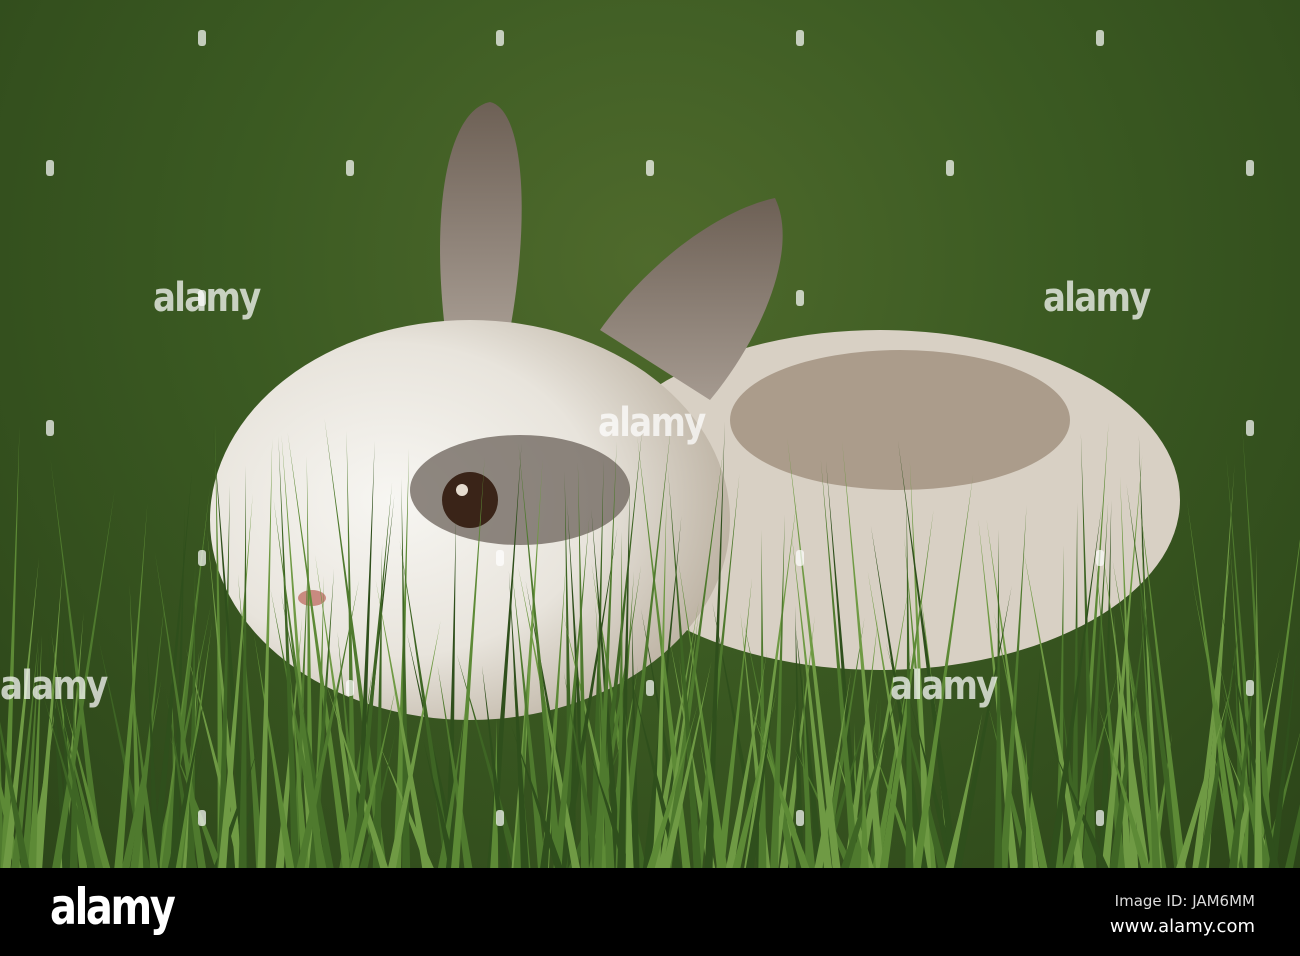  What do you see at coordinates (1182, 926) in the screenshot?
I see `website-link: www.alamy.com` at bounding box center [1182, 926].